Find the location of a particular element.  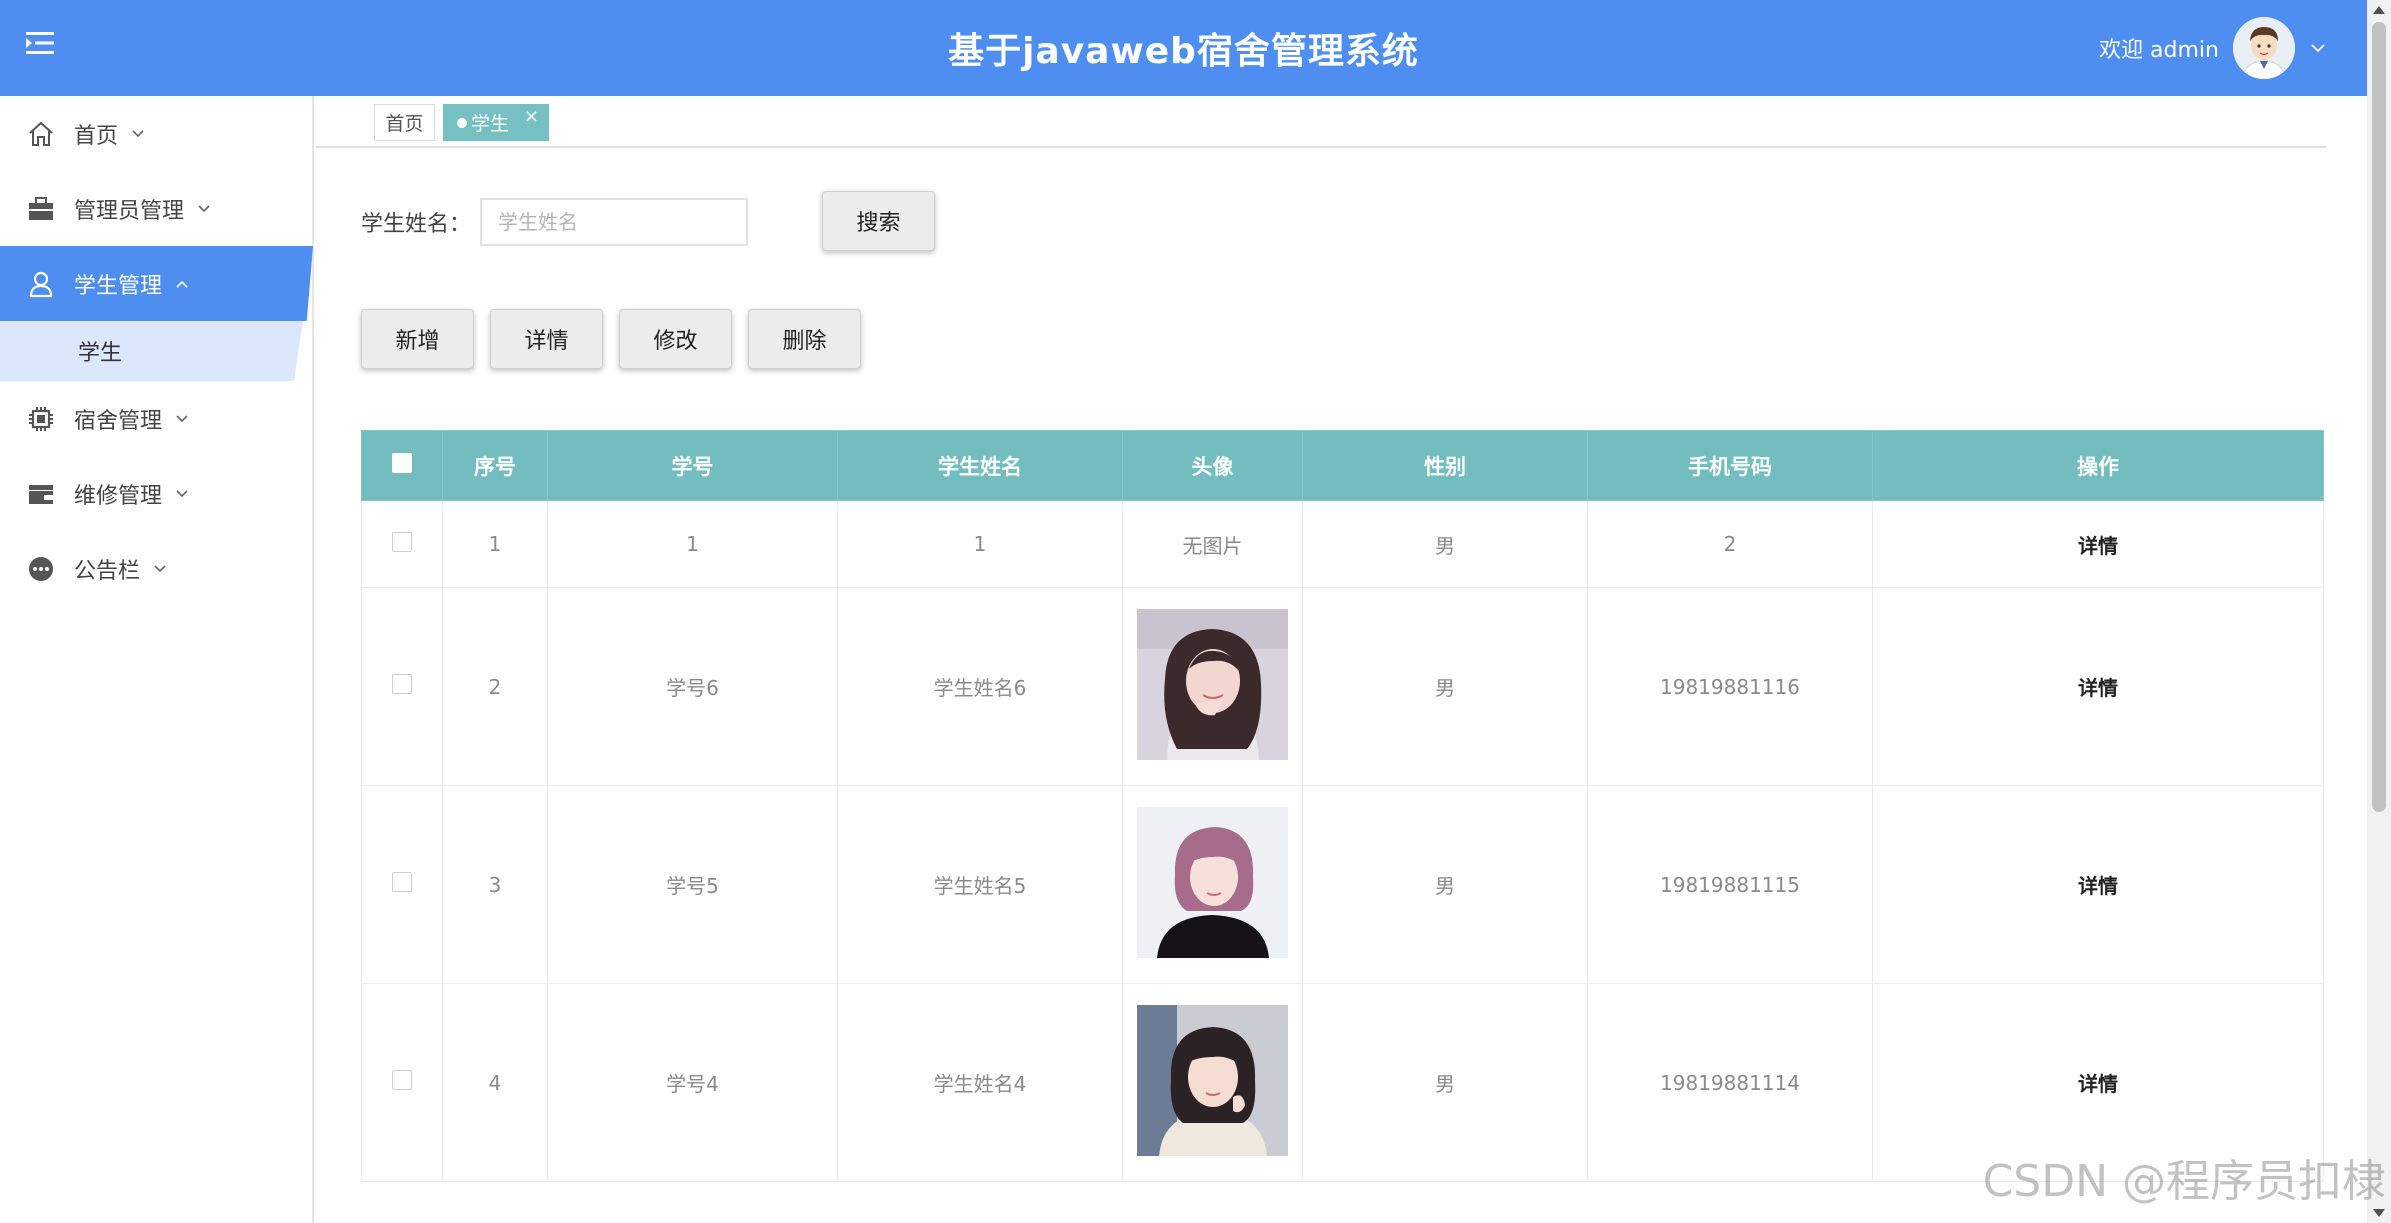

sidebar-item-bulletin: 公告栏 is located at coordinates (156, 568).